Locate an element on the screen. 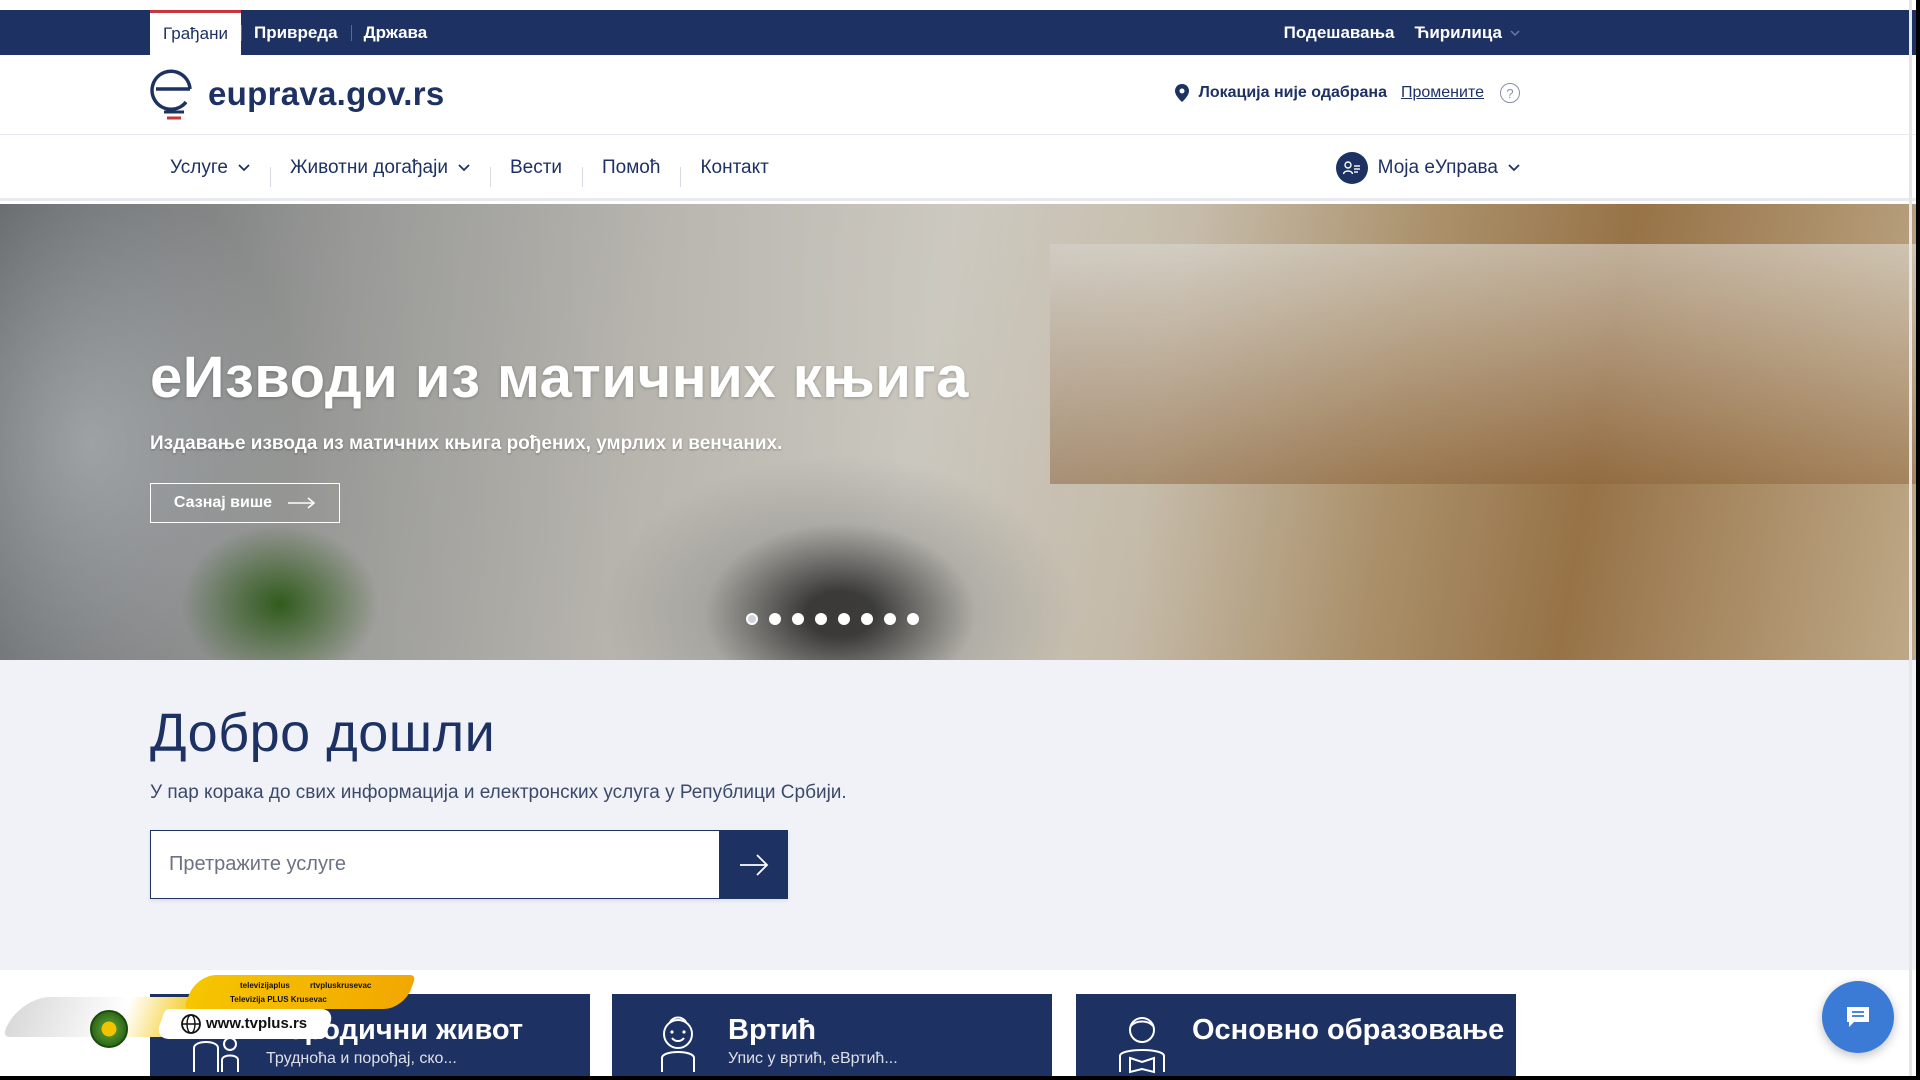 Image resolution: width=1920 pixels, height=1080 pixels. logo-text: euprava.gov.rs is located at coordinates (326, 93).